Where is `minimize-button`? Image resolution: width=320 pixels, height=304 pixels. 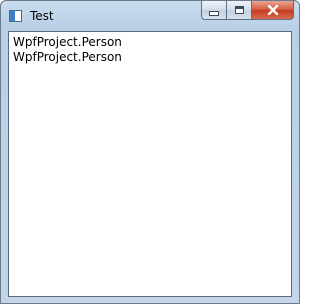 minimize-button is located at coordinates (213, 10).